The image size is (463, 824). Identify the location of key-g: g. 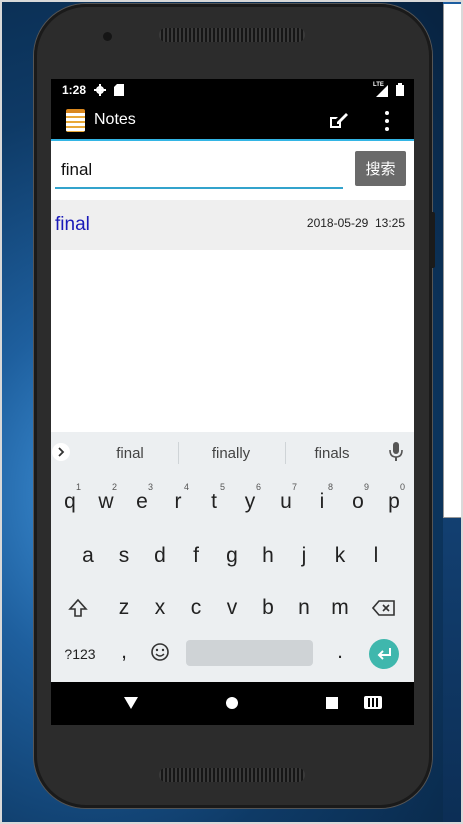
(232, 556).